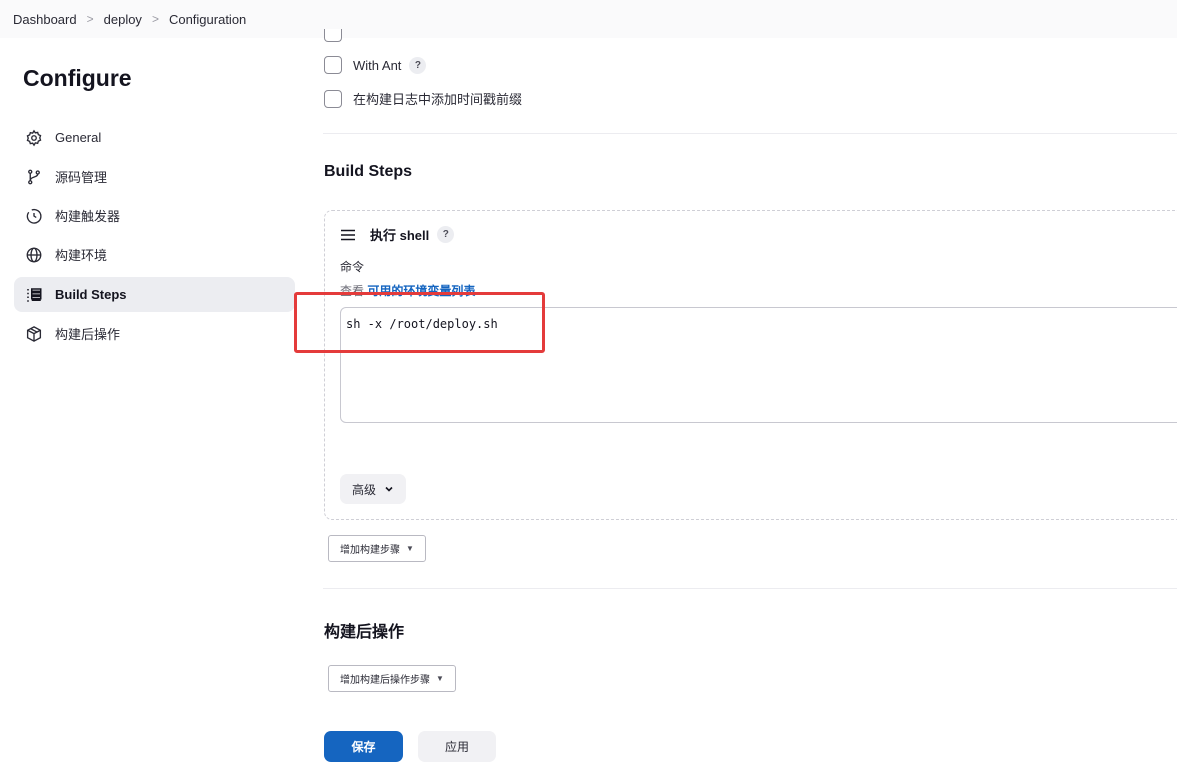 The height and width of the screenshot is (781, 1177). I want to click on sidebar-title: Configure, so click(77, 78).